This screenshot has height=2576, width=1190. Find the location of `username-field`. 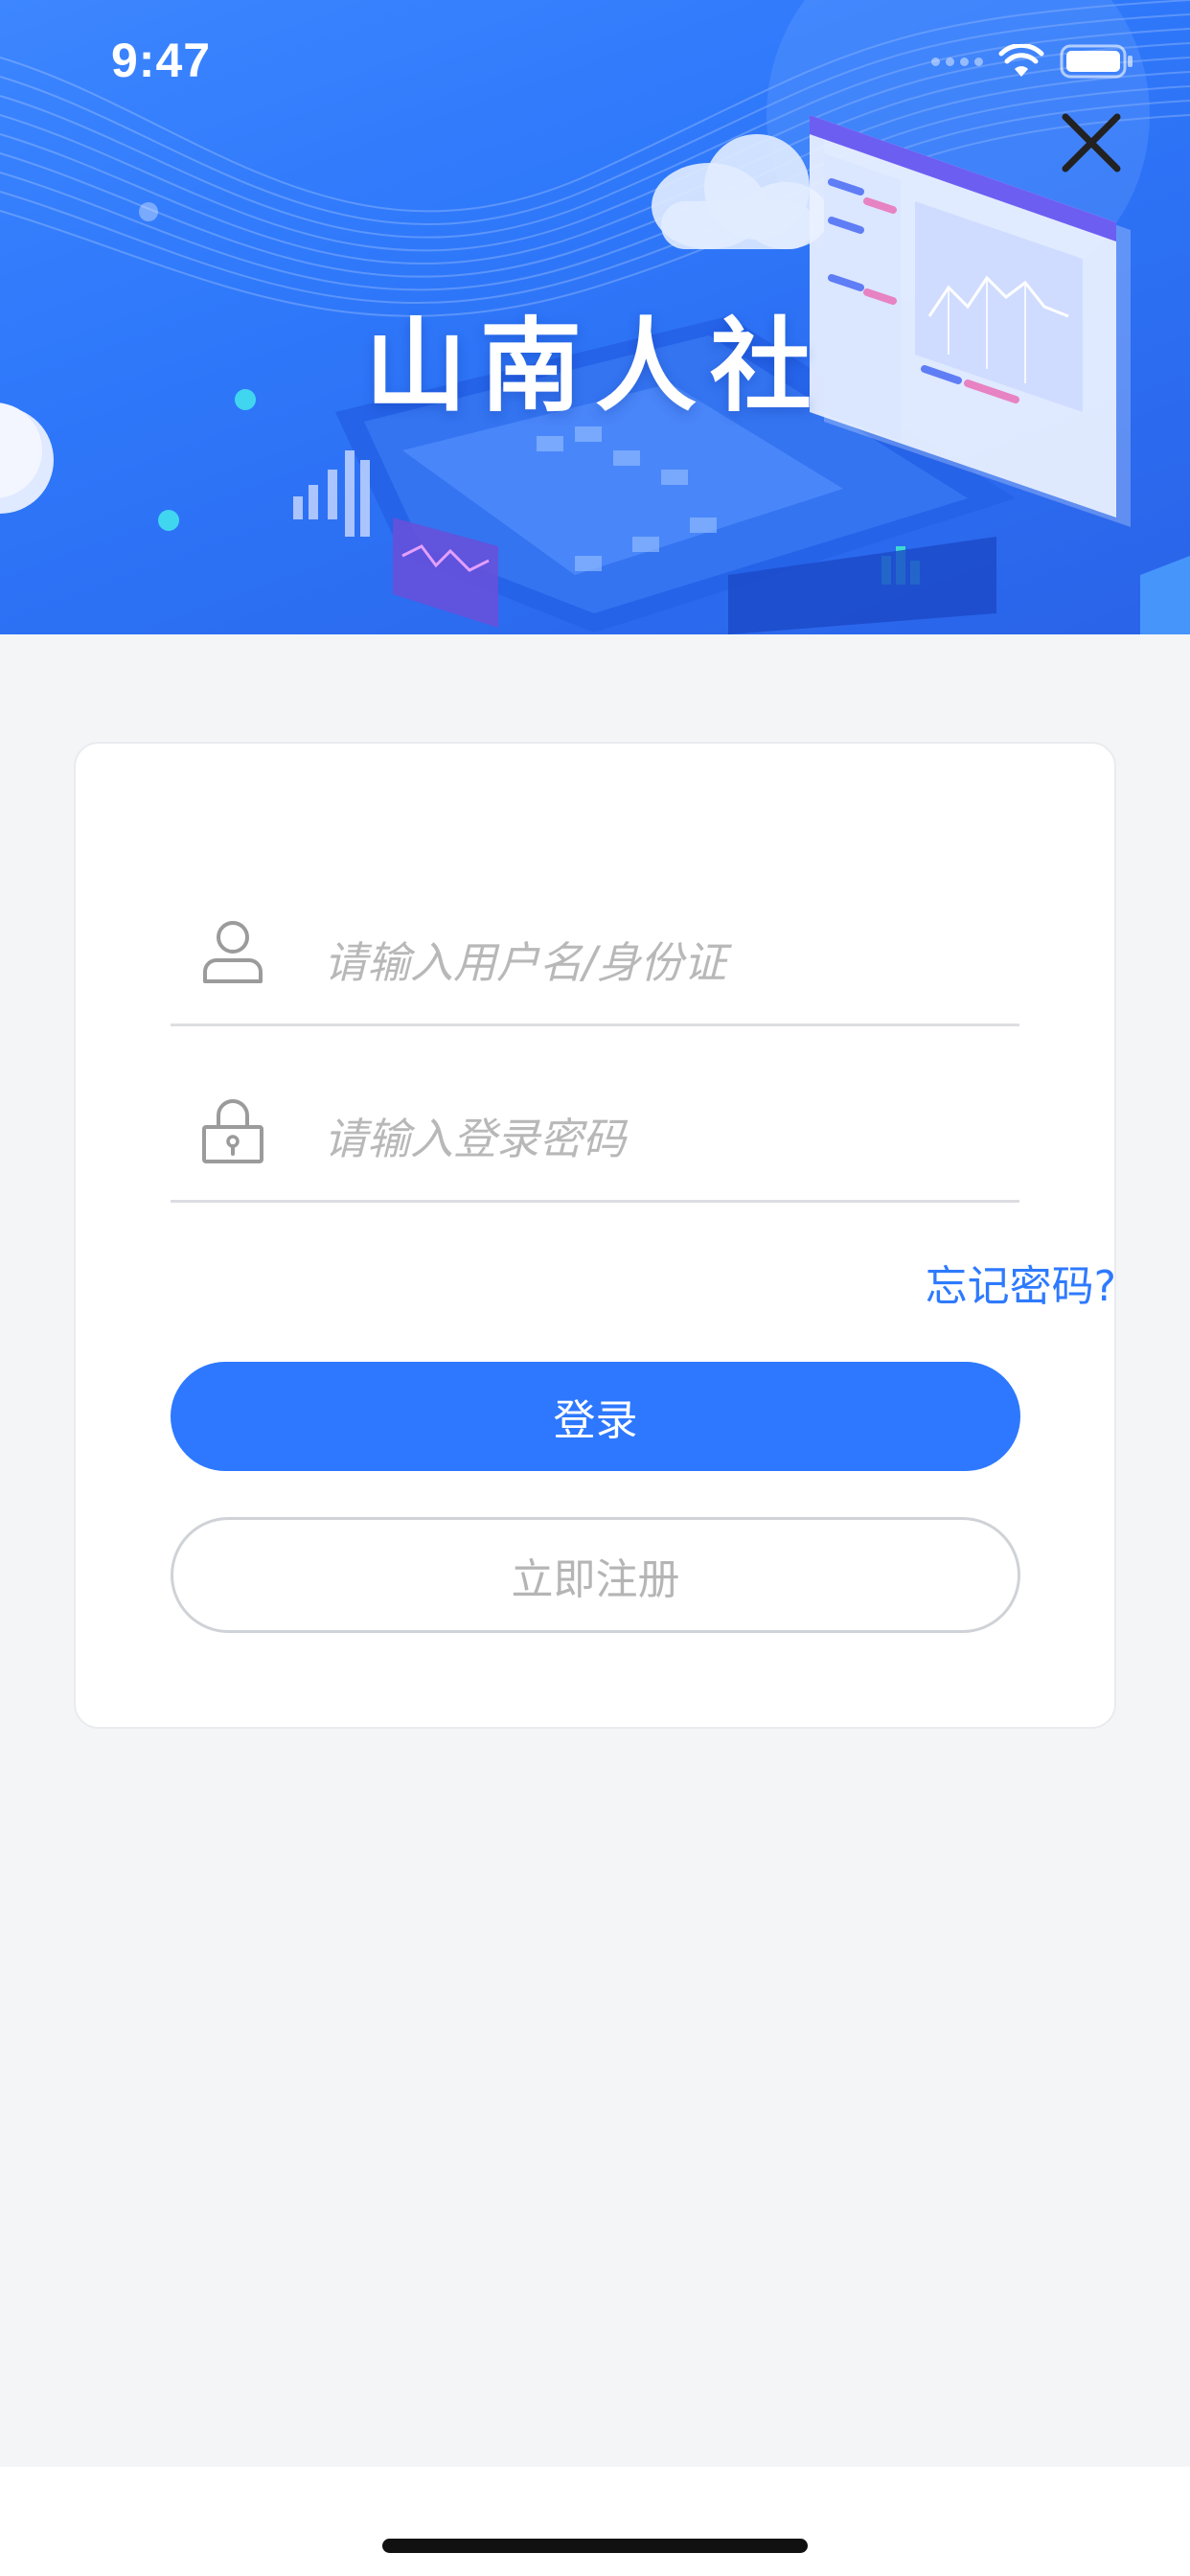

username-field is located at coordinates (595, 972).